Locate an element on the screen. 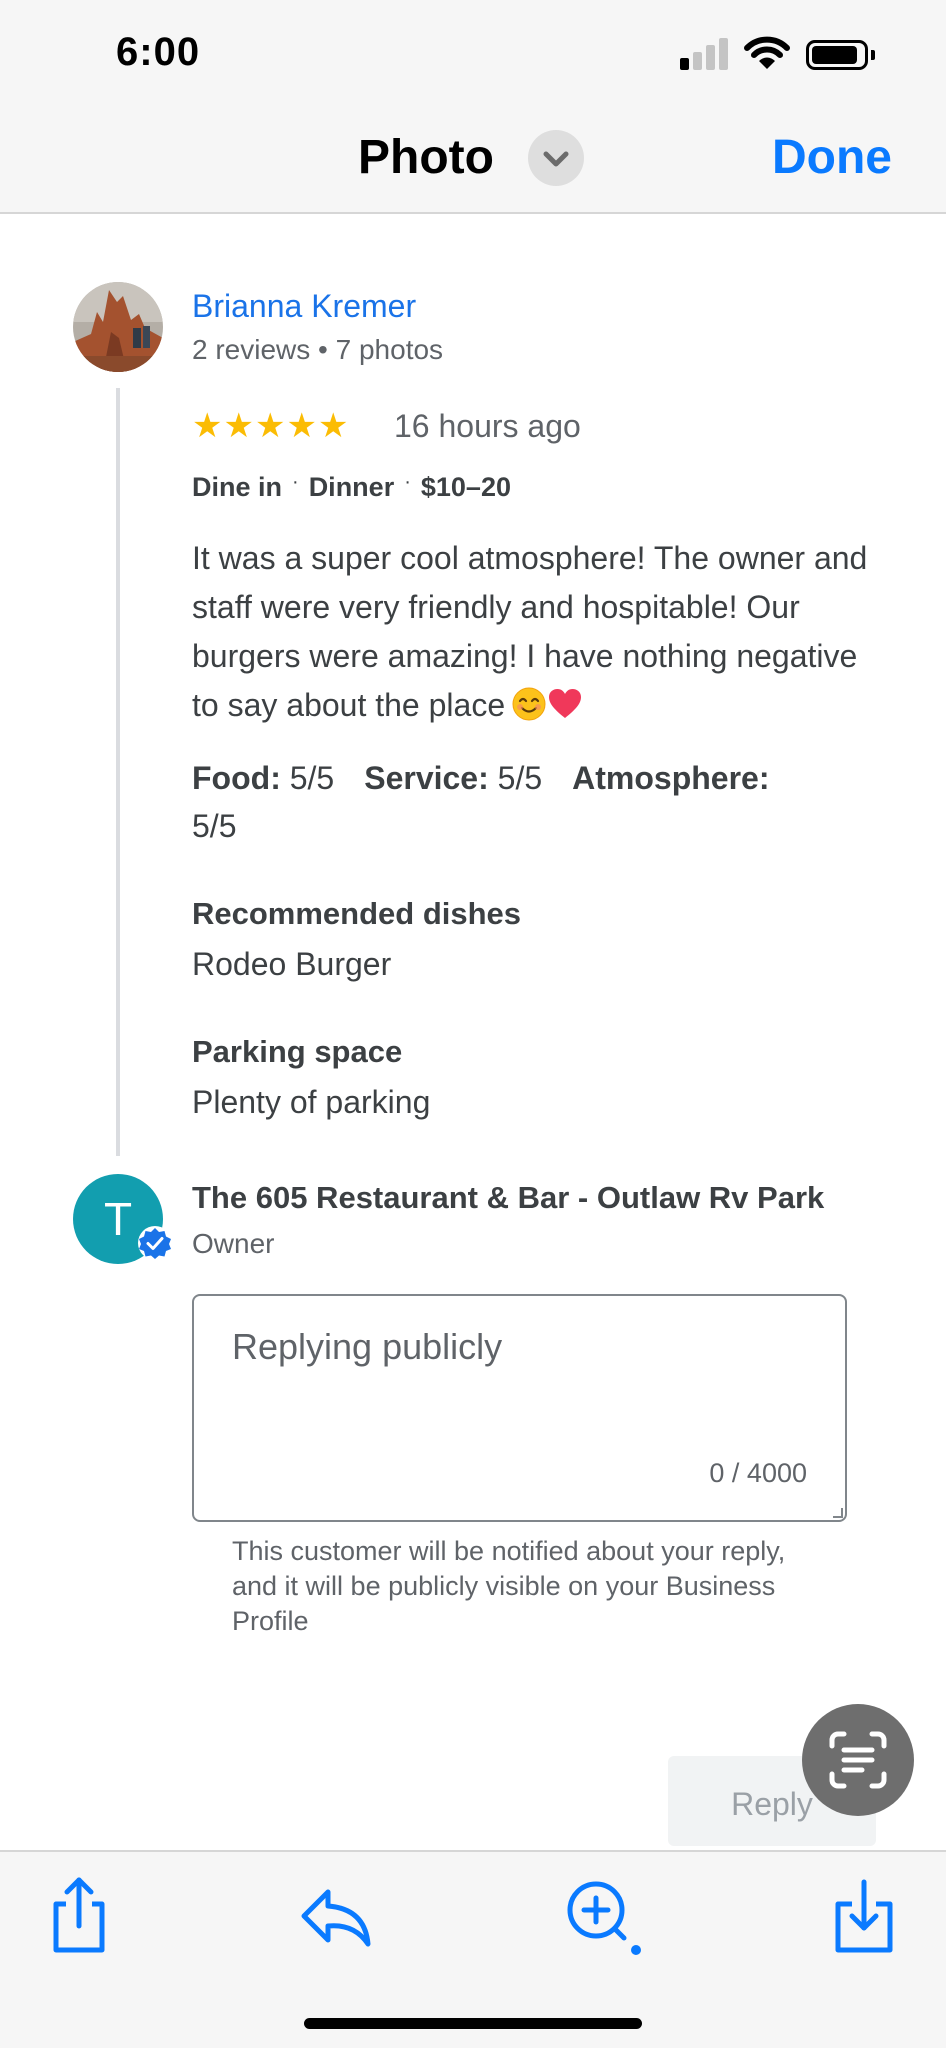 The image size is (946, 2048). bottom-toolbar is located at coordinates (473, 1949).